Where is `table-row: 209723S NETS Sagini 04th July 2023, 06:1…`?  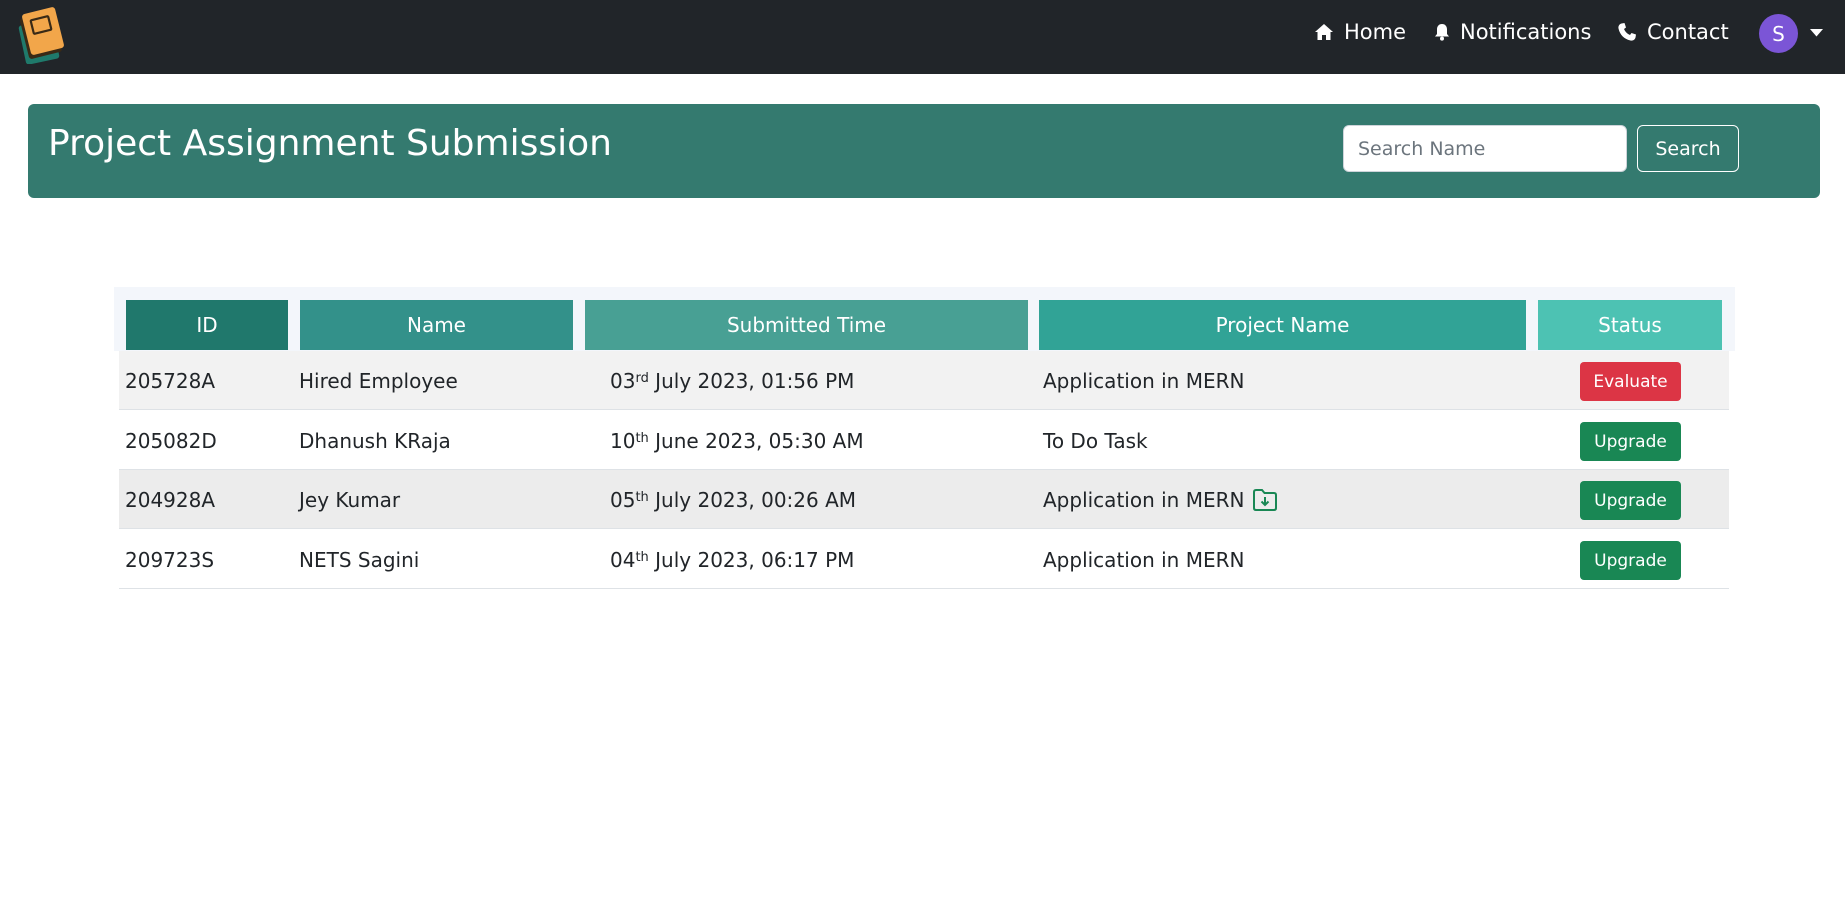
table-row: 209723S NETS Sagini 04th July 2023, 06:1… is located at coordinates (924, 559).